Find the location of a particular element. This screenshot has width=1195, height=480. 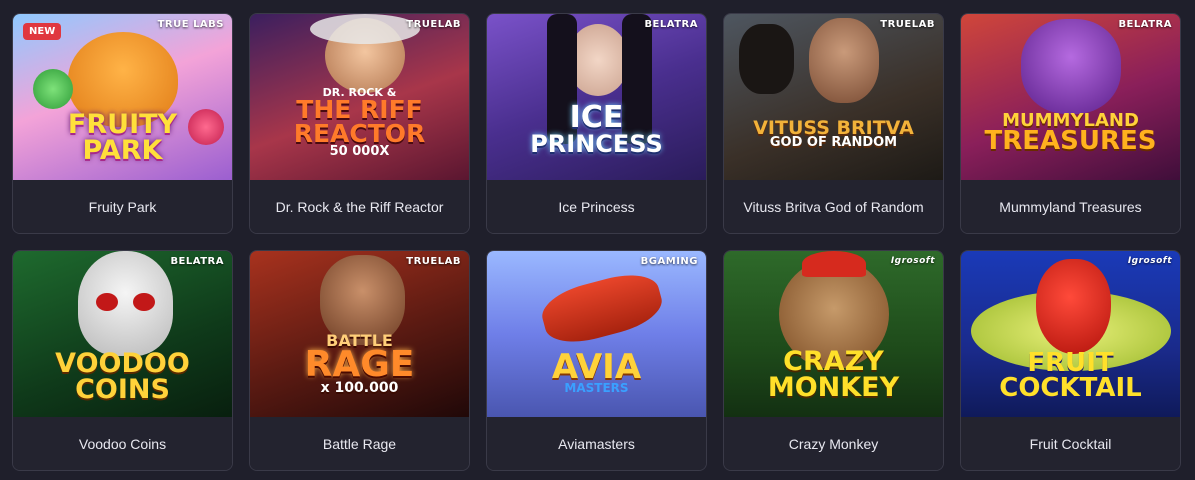

game-logo: DR. ROCK & THE RIFF REACTOR 50 000X is located at coordinates (359, 122).